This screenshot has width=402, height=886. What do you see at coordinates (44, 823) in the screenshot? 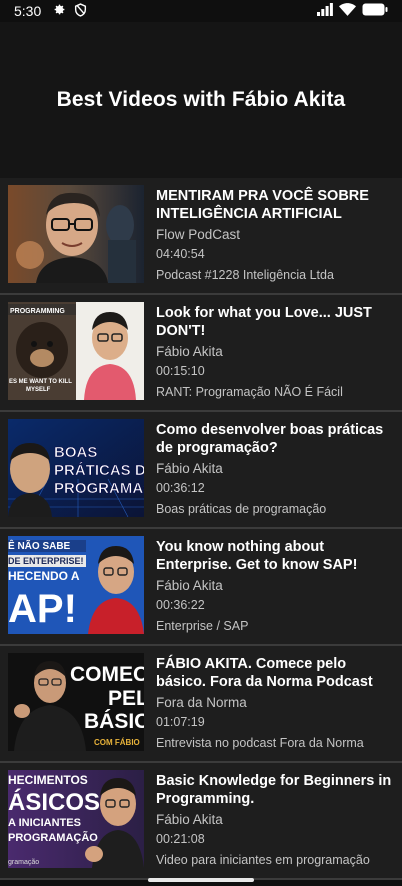
I see `thumb-text: A INICIANTES` at bounding box center [44, 823].